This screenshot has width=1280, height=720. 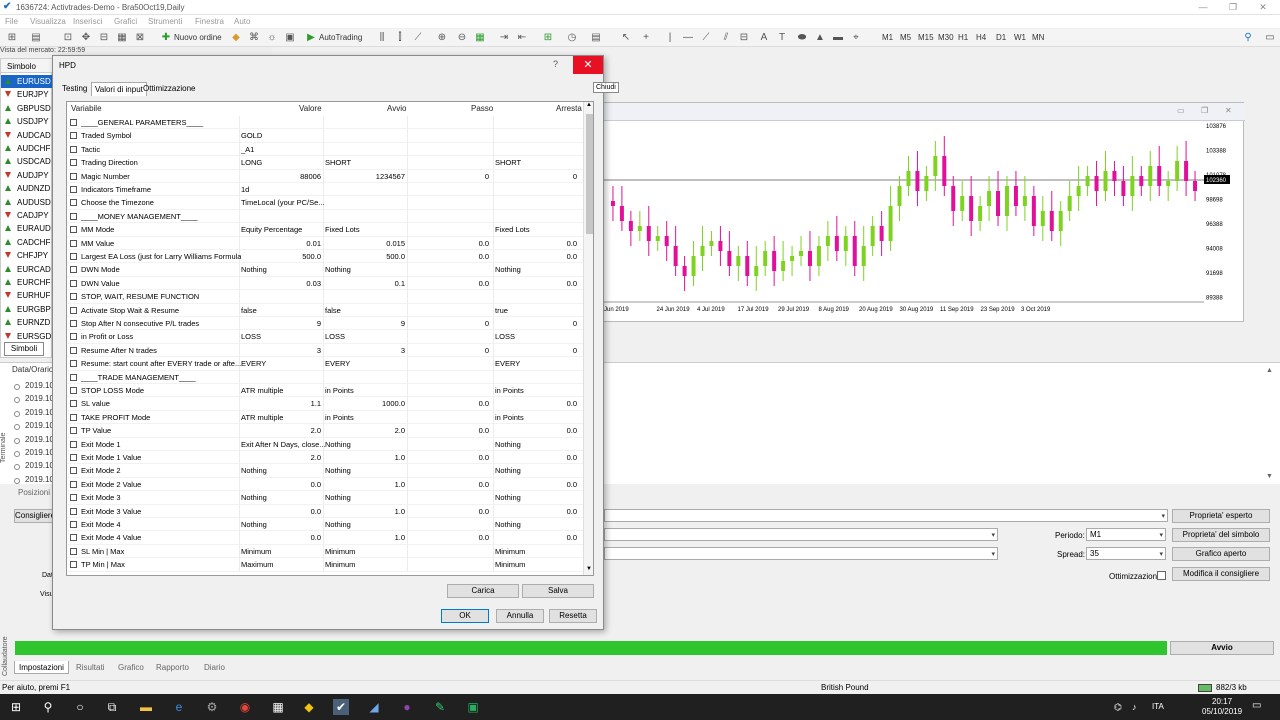 What do you see at coordinates (325, 283) in the screenshot?
I see `input-row: DWN Value 0.03 0.1 0.0 0.0` at bounding box center [325, 283].